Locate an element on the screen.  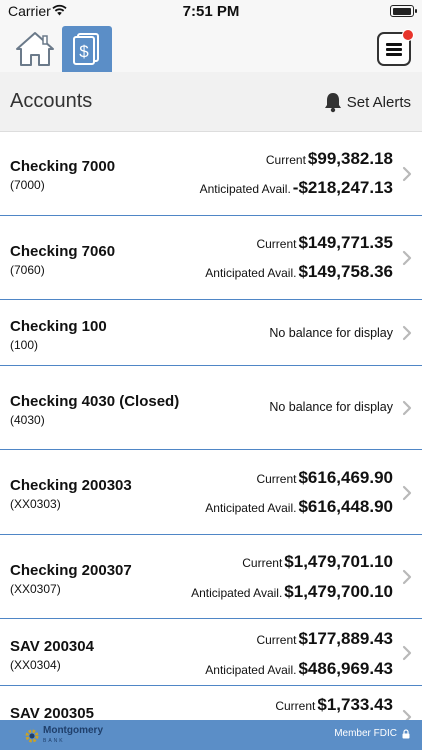
account-name: SAV 200304 is located at coordinates (52, 646).